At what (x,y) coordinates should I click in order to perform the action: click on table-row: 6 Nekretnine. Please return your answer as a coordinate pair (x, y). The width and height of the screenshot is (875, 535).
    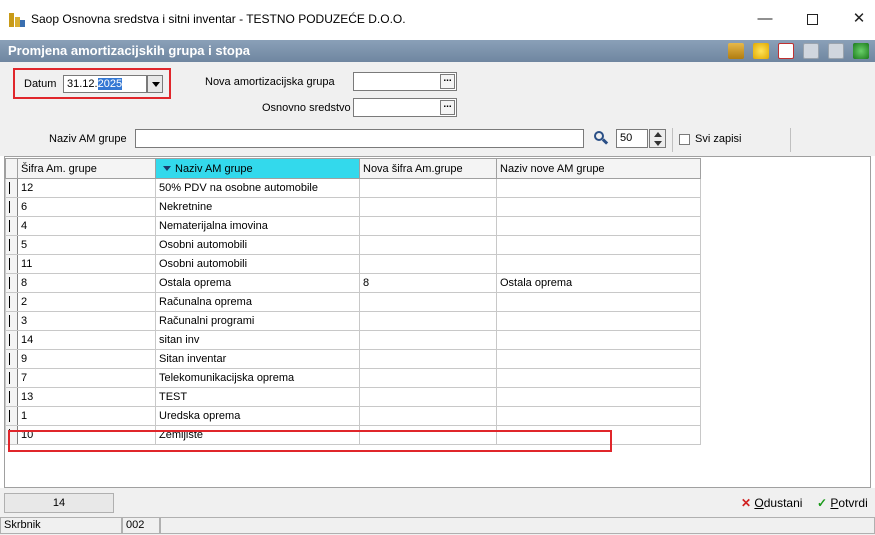
    Looking at the image, I should click on (353, 207).